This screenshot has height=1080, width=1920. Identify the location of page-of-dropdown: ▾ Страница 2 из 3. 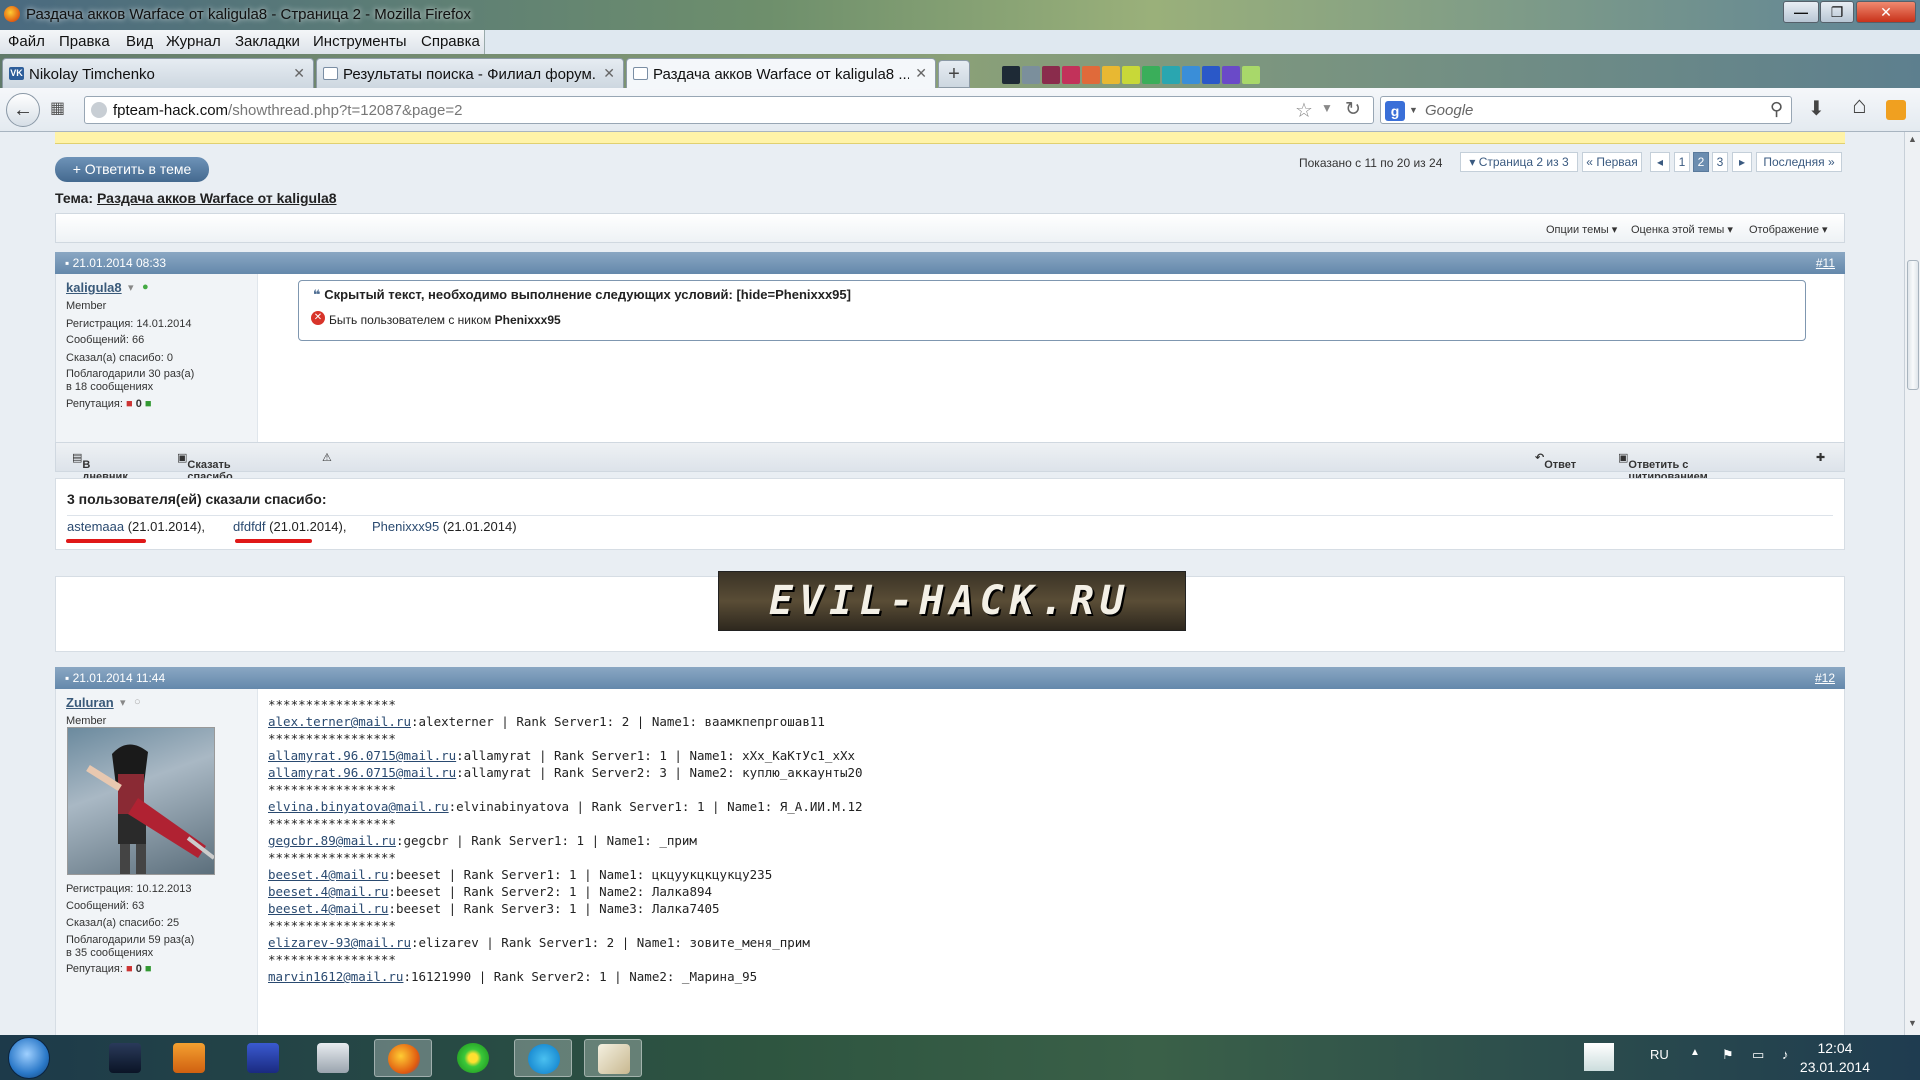
(1519, 162).